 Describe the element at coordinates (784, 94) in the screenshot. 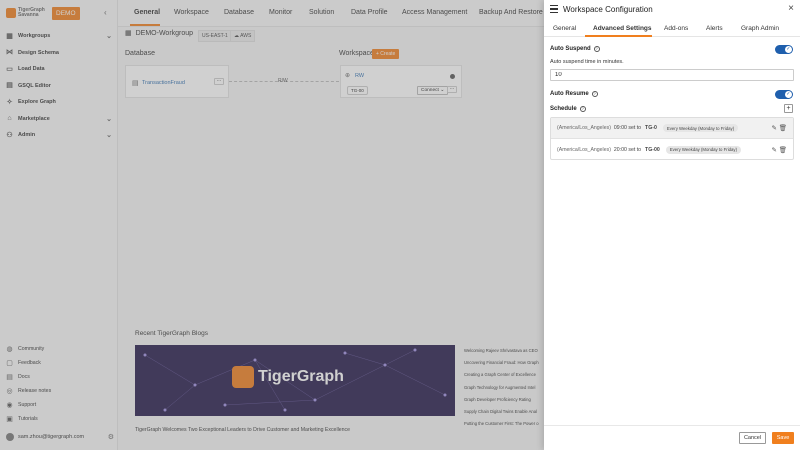

I see `auto-resume-toggle` at that location.